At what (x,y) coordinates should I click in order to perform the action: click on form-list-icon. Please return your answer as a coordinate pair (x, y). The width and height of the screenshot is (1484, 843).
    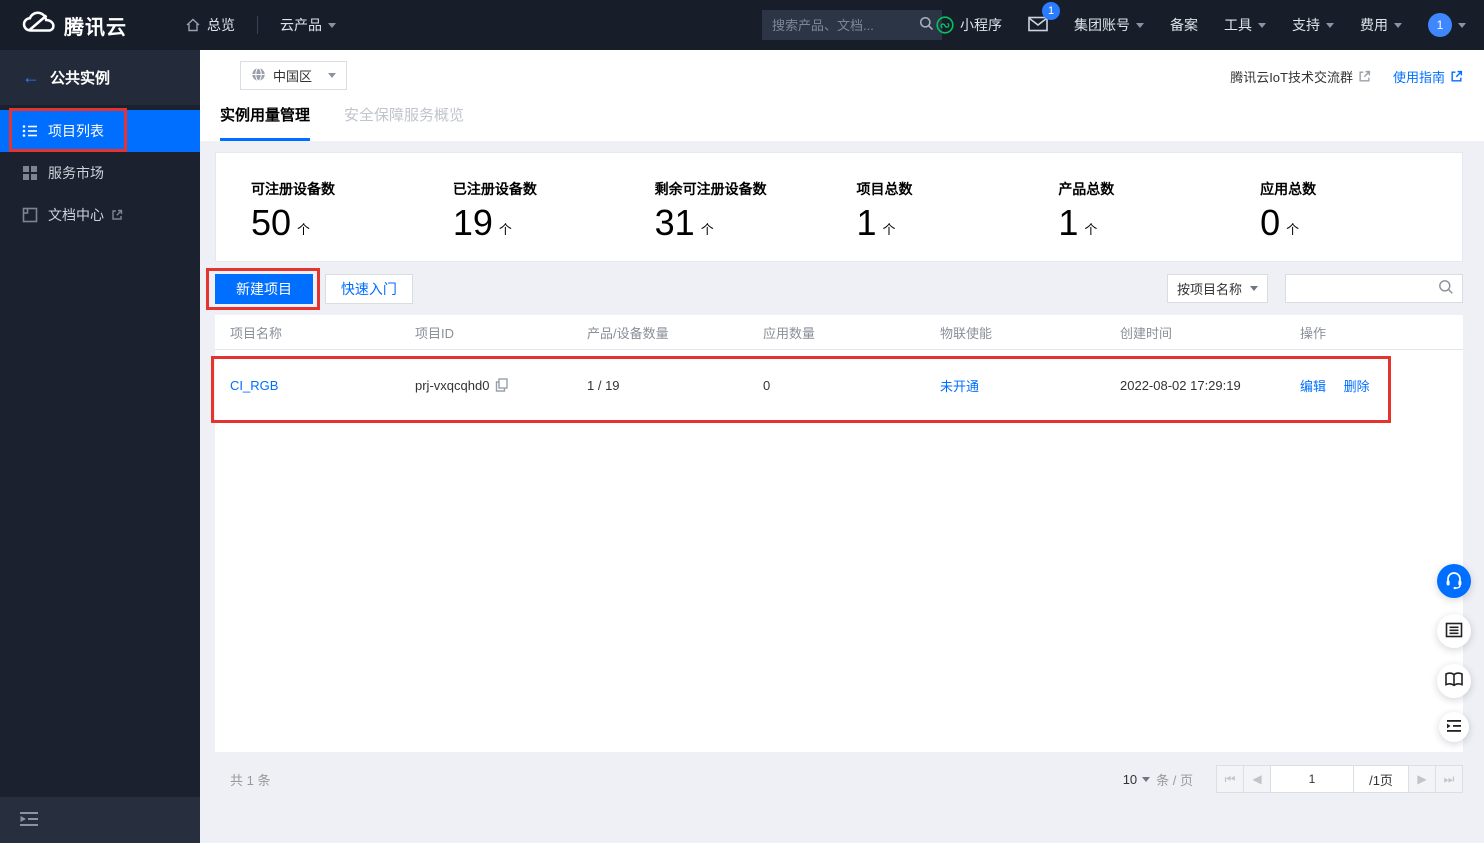
    Looking at the image, I should click on (1454, 631).